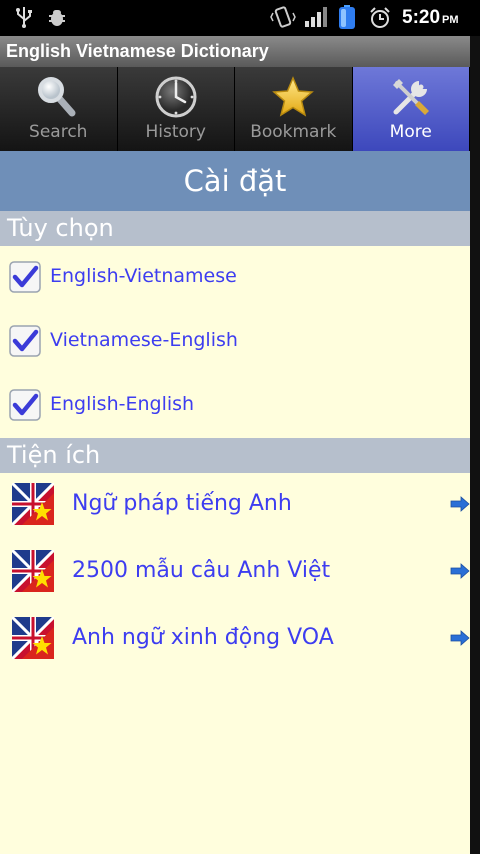 Image resolution: width=480 pixels, height=854 pixels. What do you see at coordinates (410, 97) in the screenshot?
I see `tools-icon` at bounding box center [410, 97].